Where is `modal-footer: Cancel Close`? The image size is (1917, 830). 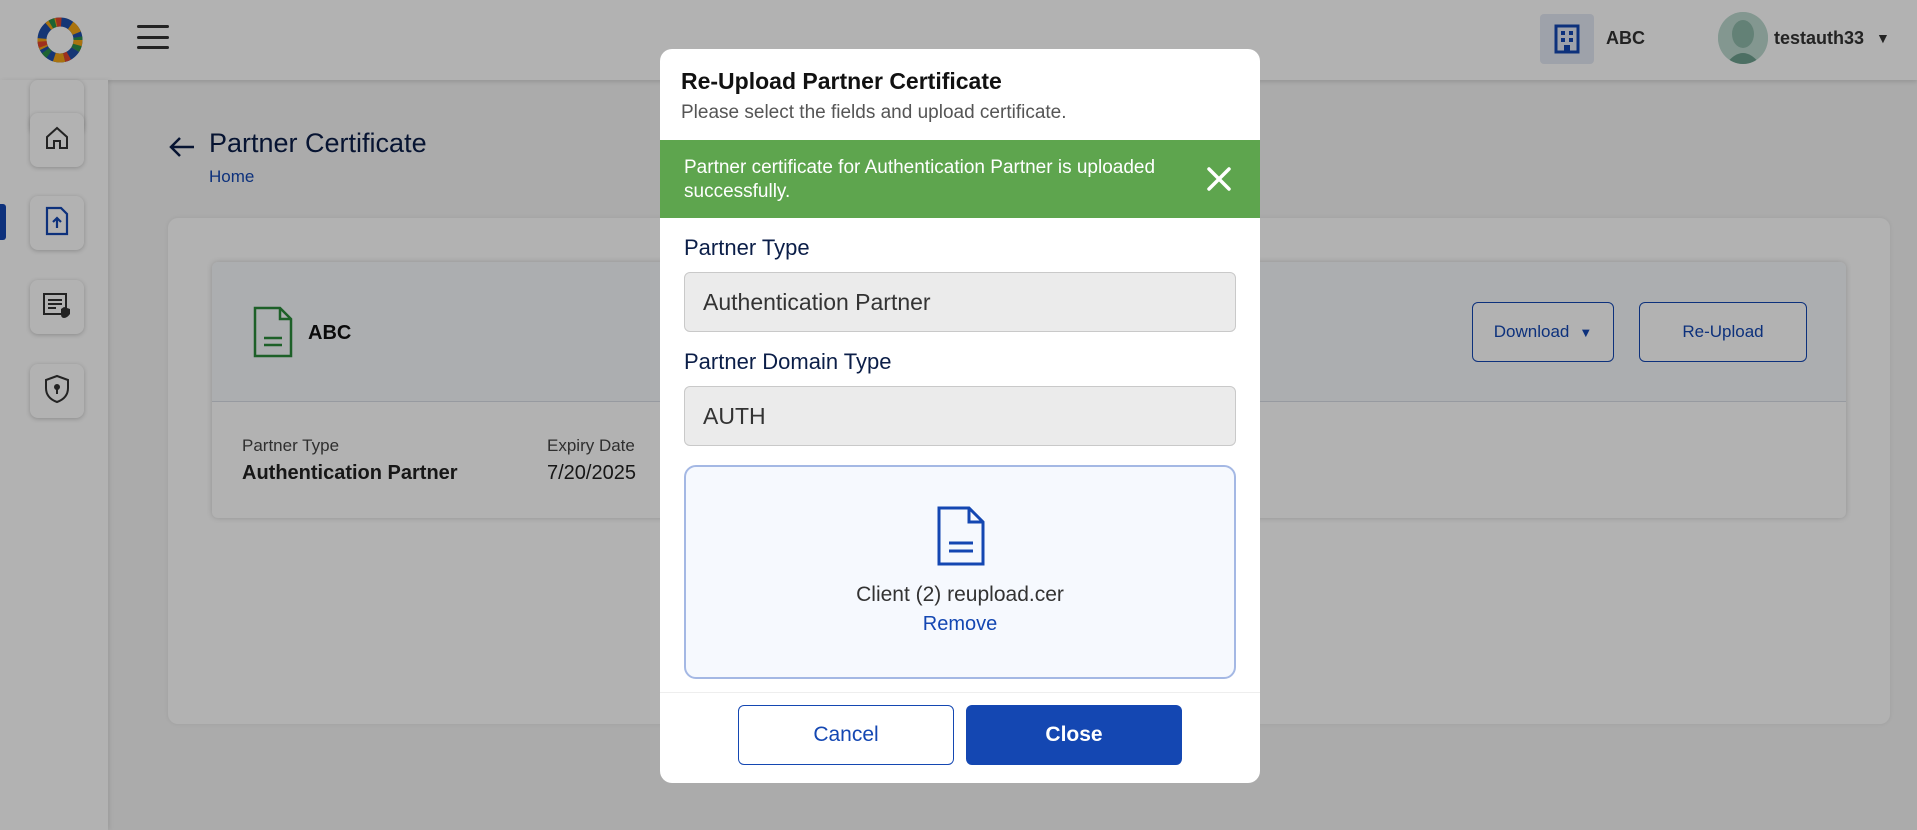
modal-footer: Cancel Close is located at coordinates (960, 737).